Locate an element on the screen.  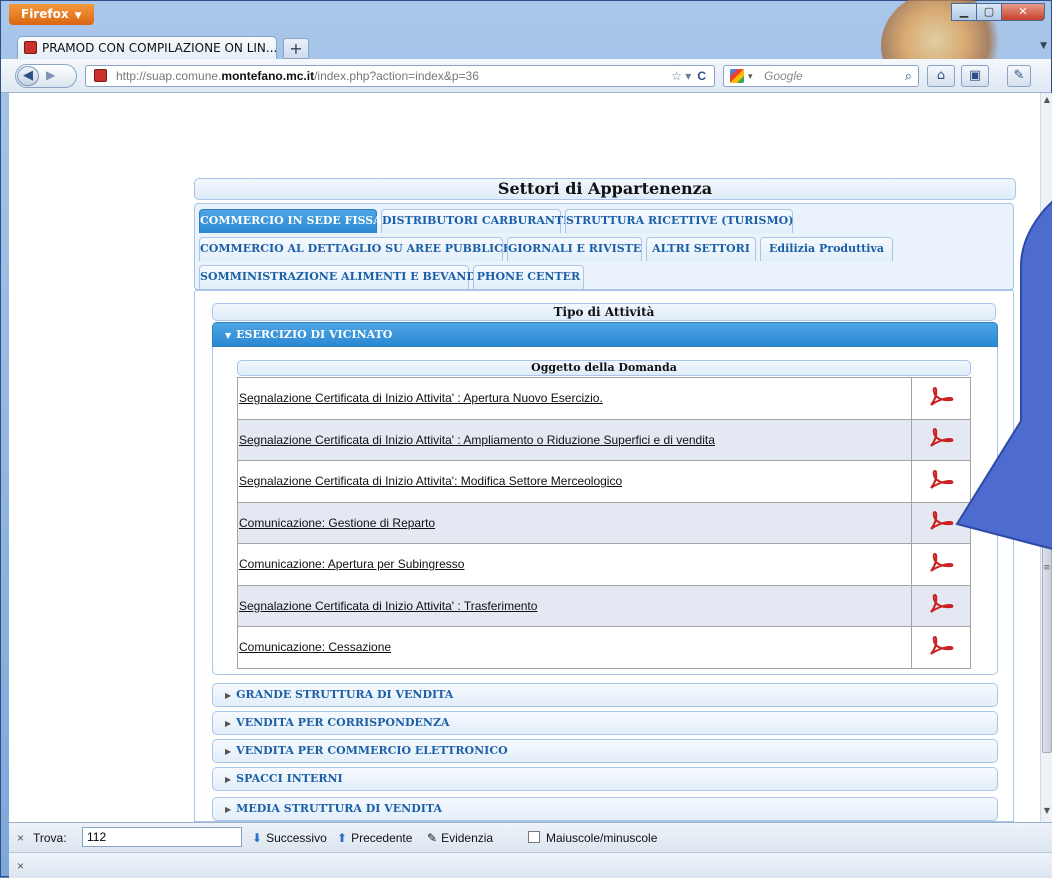
document-cell: Comunicazione: Apertura per Subingresso is located at coordinates (574, 564).